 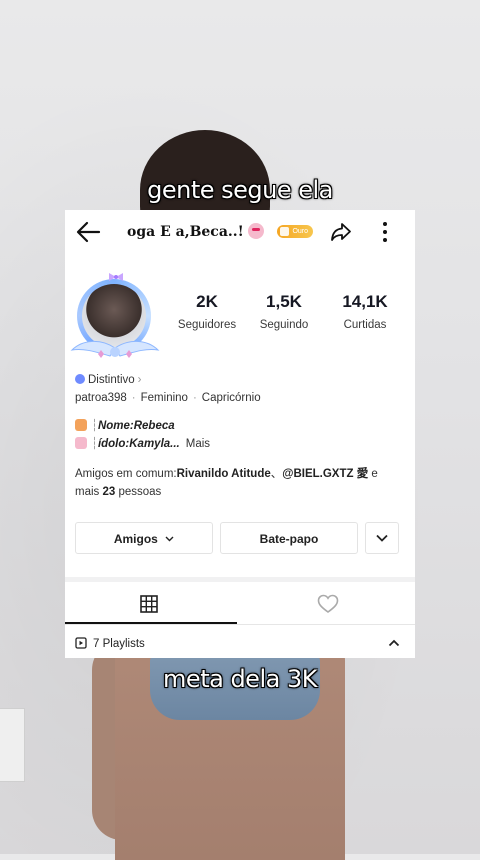 What do you see at coordinates (284, 311) in the screenshot?
I see `stat-following: 1,5K Seguindo` at bounding box center [284, 311].